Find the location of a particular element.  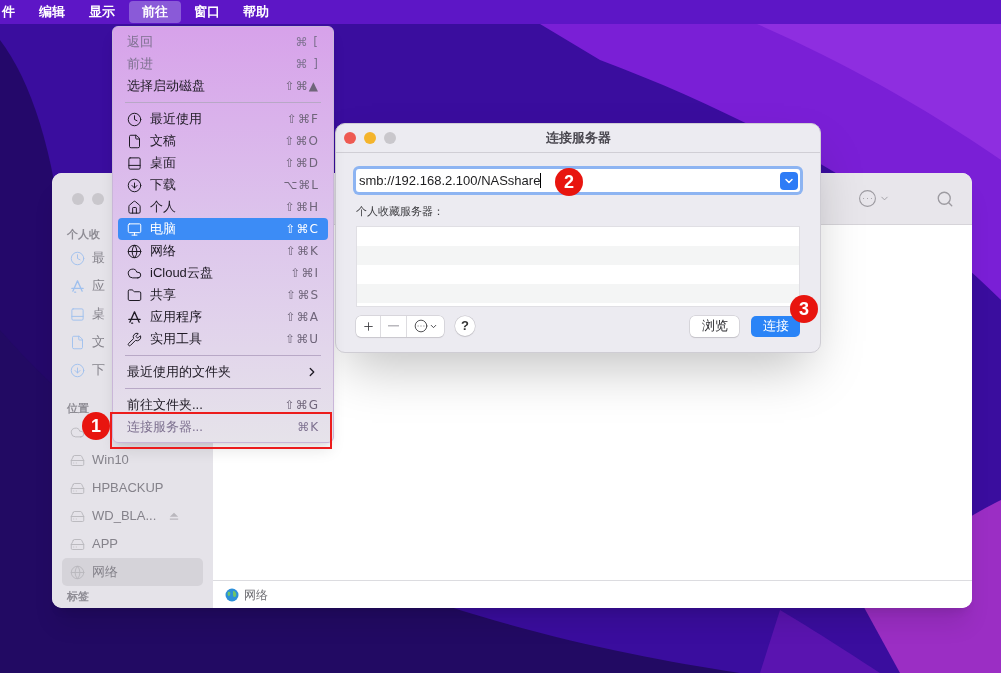

shortcut: ⇧⌘G is located at coordinates (301, 405).